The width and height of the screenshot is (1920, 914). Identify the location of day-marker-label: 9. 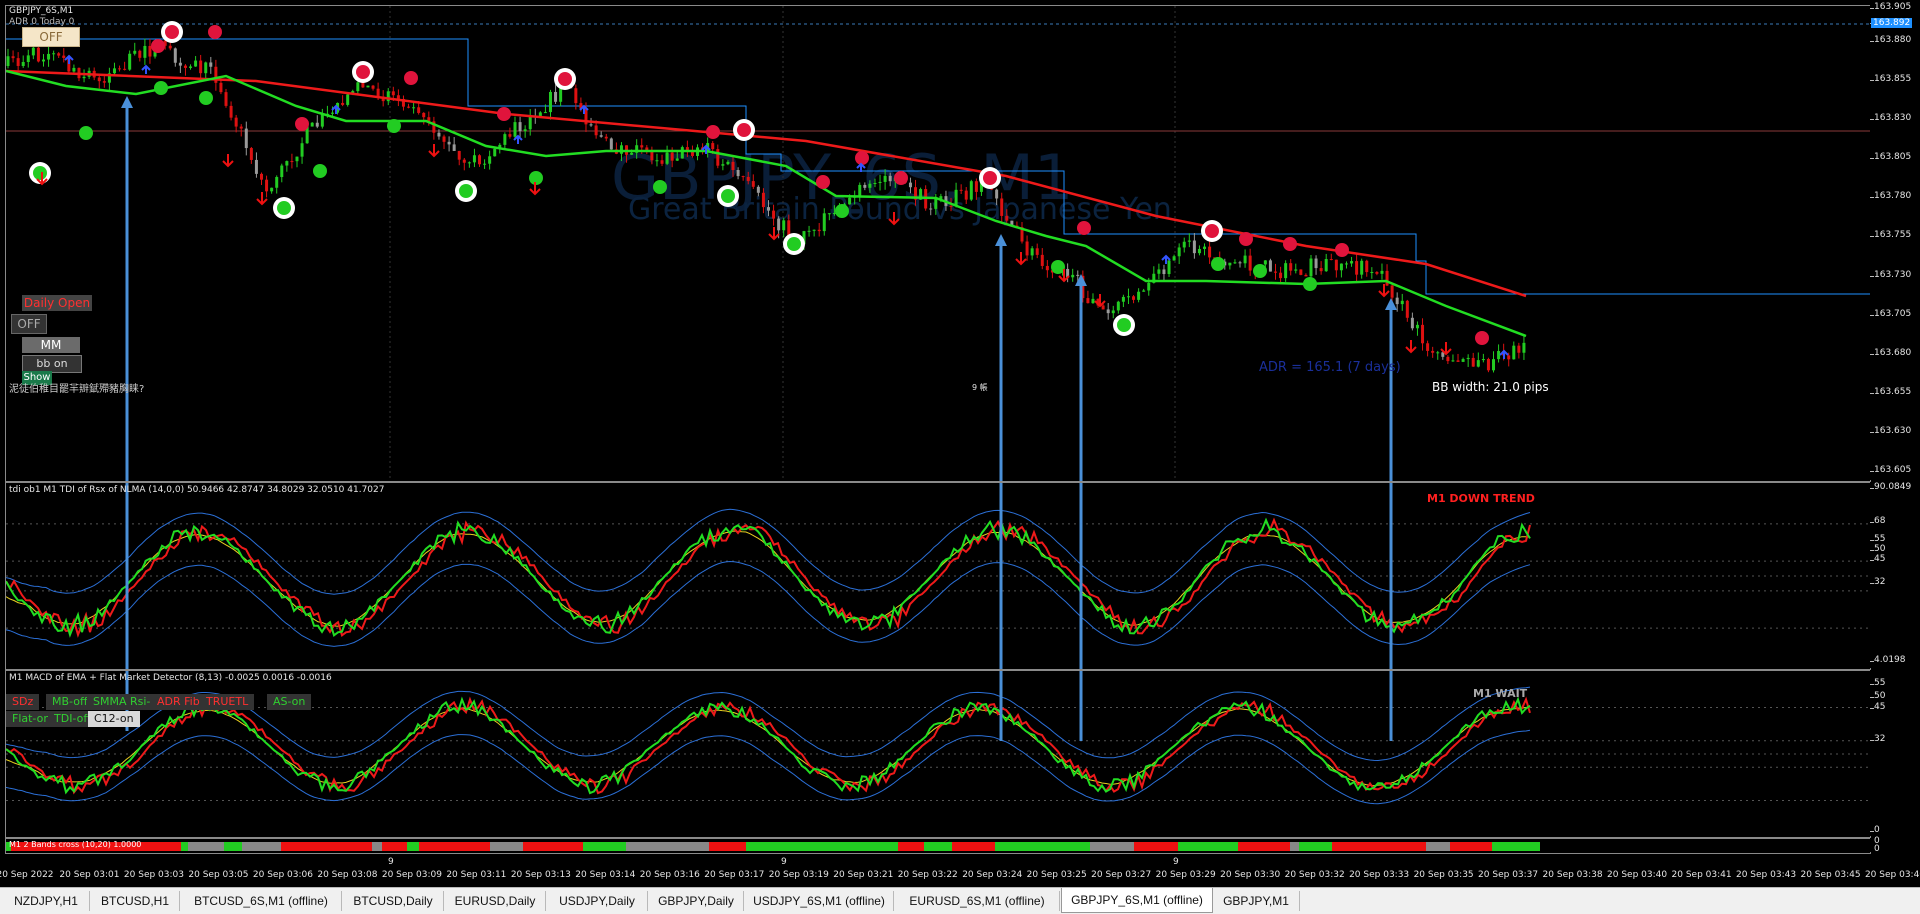
(391, 862).